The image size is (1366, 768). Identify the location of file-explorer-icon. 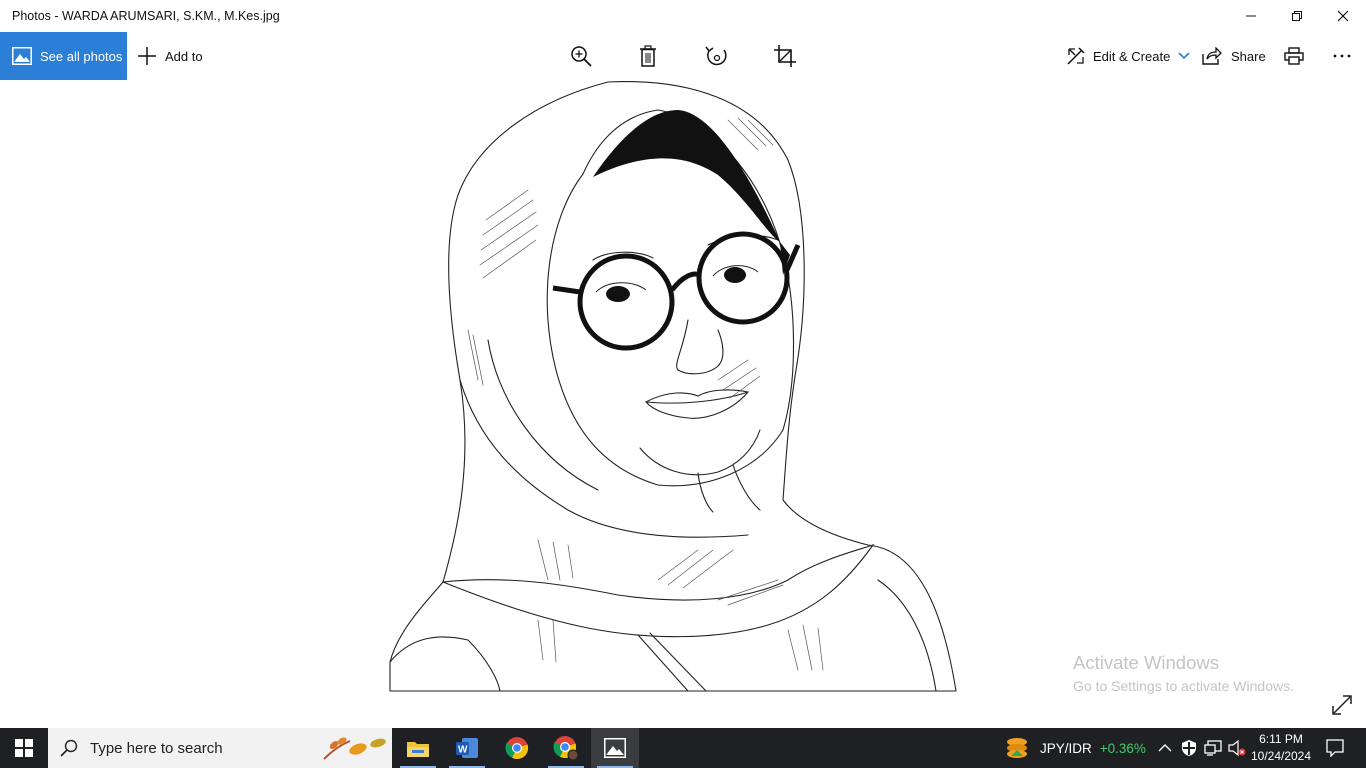
(418, 749).